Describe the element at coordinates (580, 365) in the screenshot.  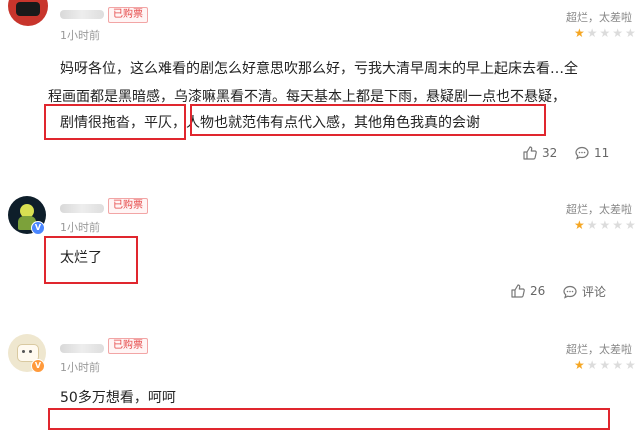
I see `star-full-icon: ★` at that location.